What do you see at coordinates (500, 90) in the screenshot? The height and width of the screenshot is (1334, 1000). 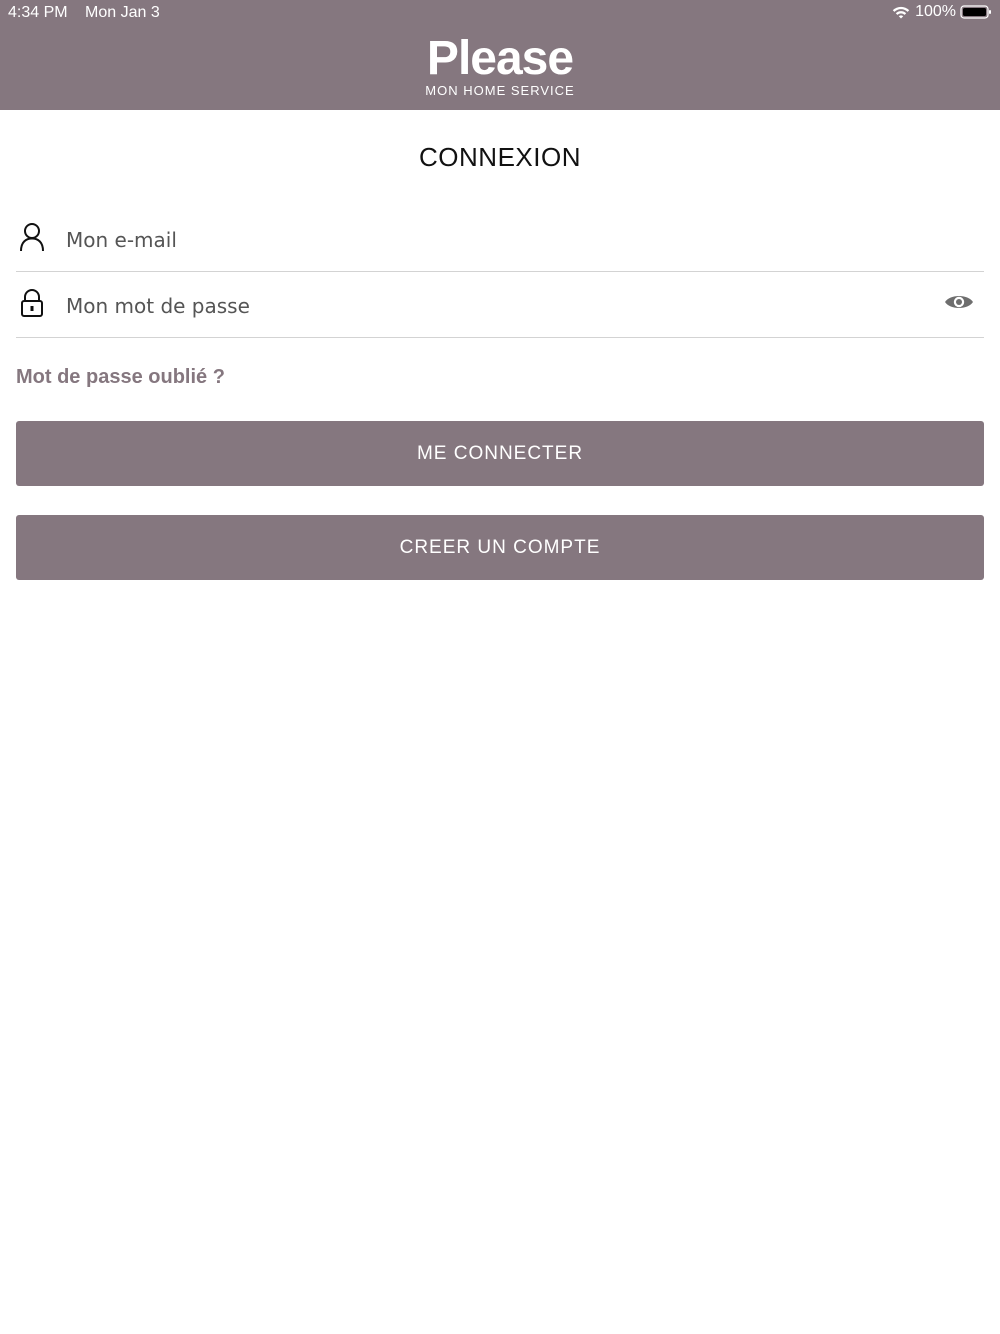 I see `logo-subtitle: MON HOME SERVICE` at bounding box center [500, 90].